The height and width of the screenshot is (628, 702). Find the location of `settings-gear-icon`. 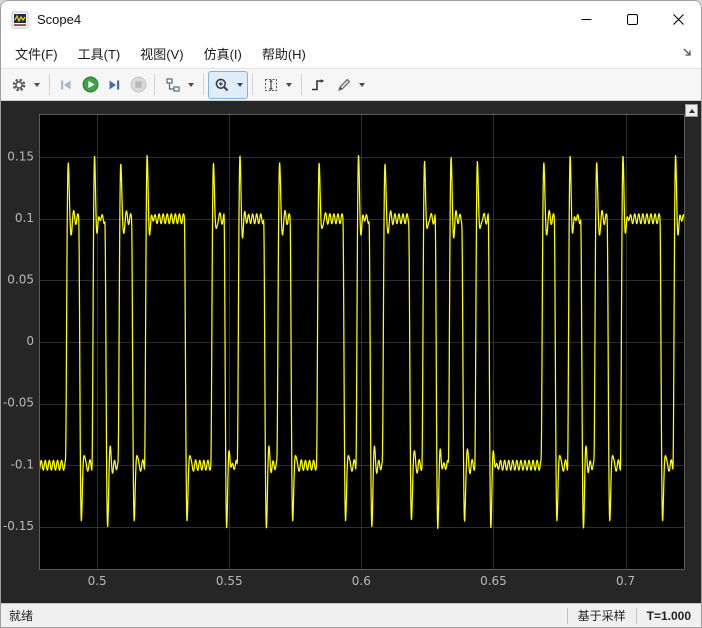

settings-gear-icon is located at coordinates (19, 84).